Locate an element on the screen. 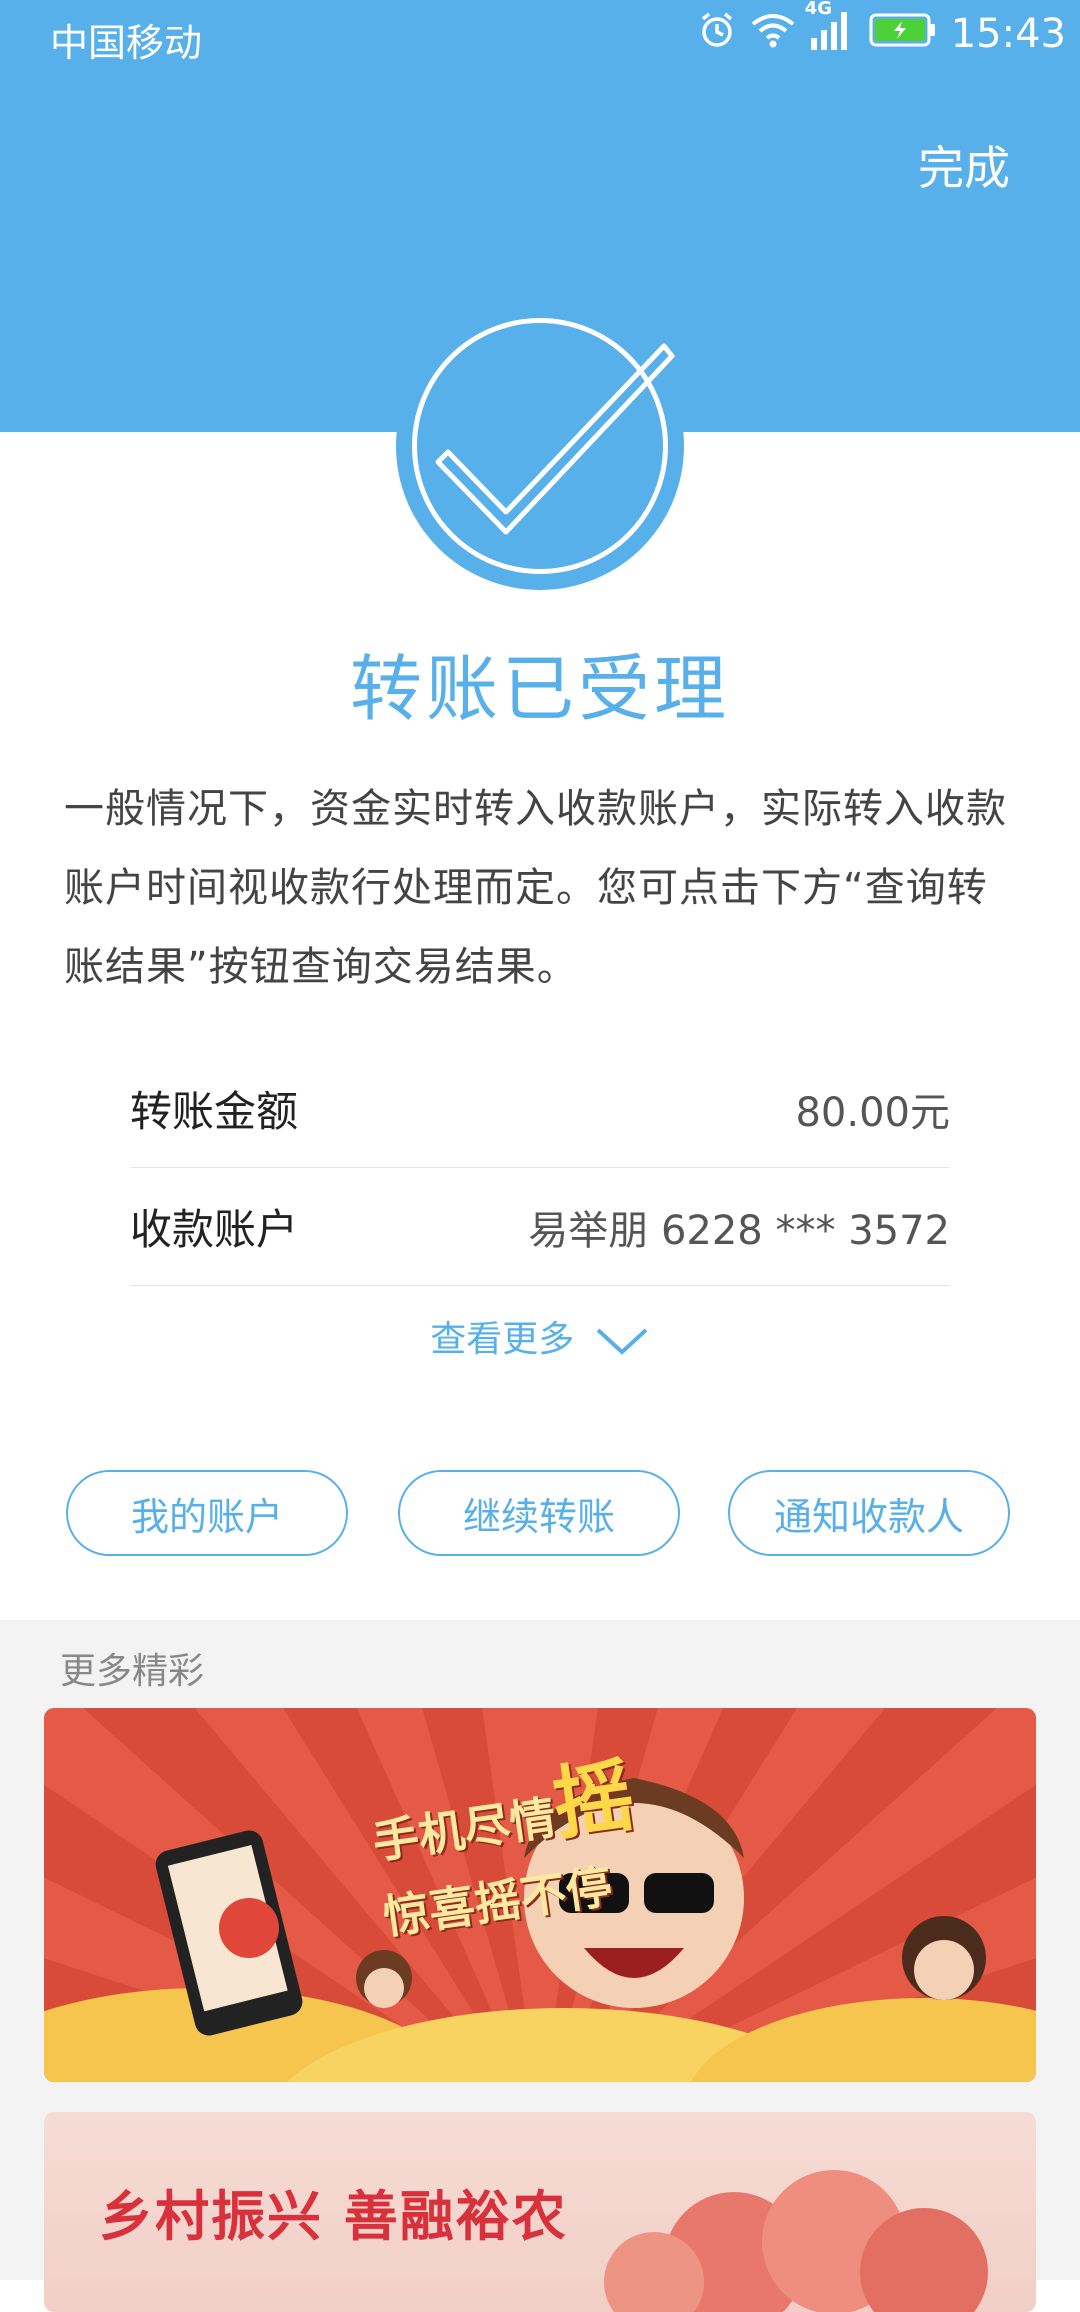 The image size is (1080, 2312). wifi-icon is located at coordinates (773, 34).